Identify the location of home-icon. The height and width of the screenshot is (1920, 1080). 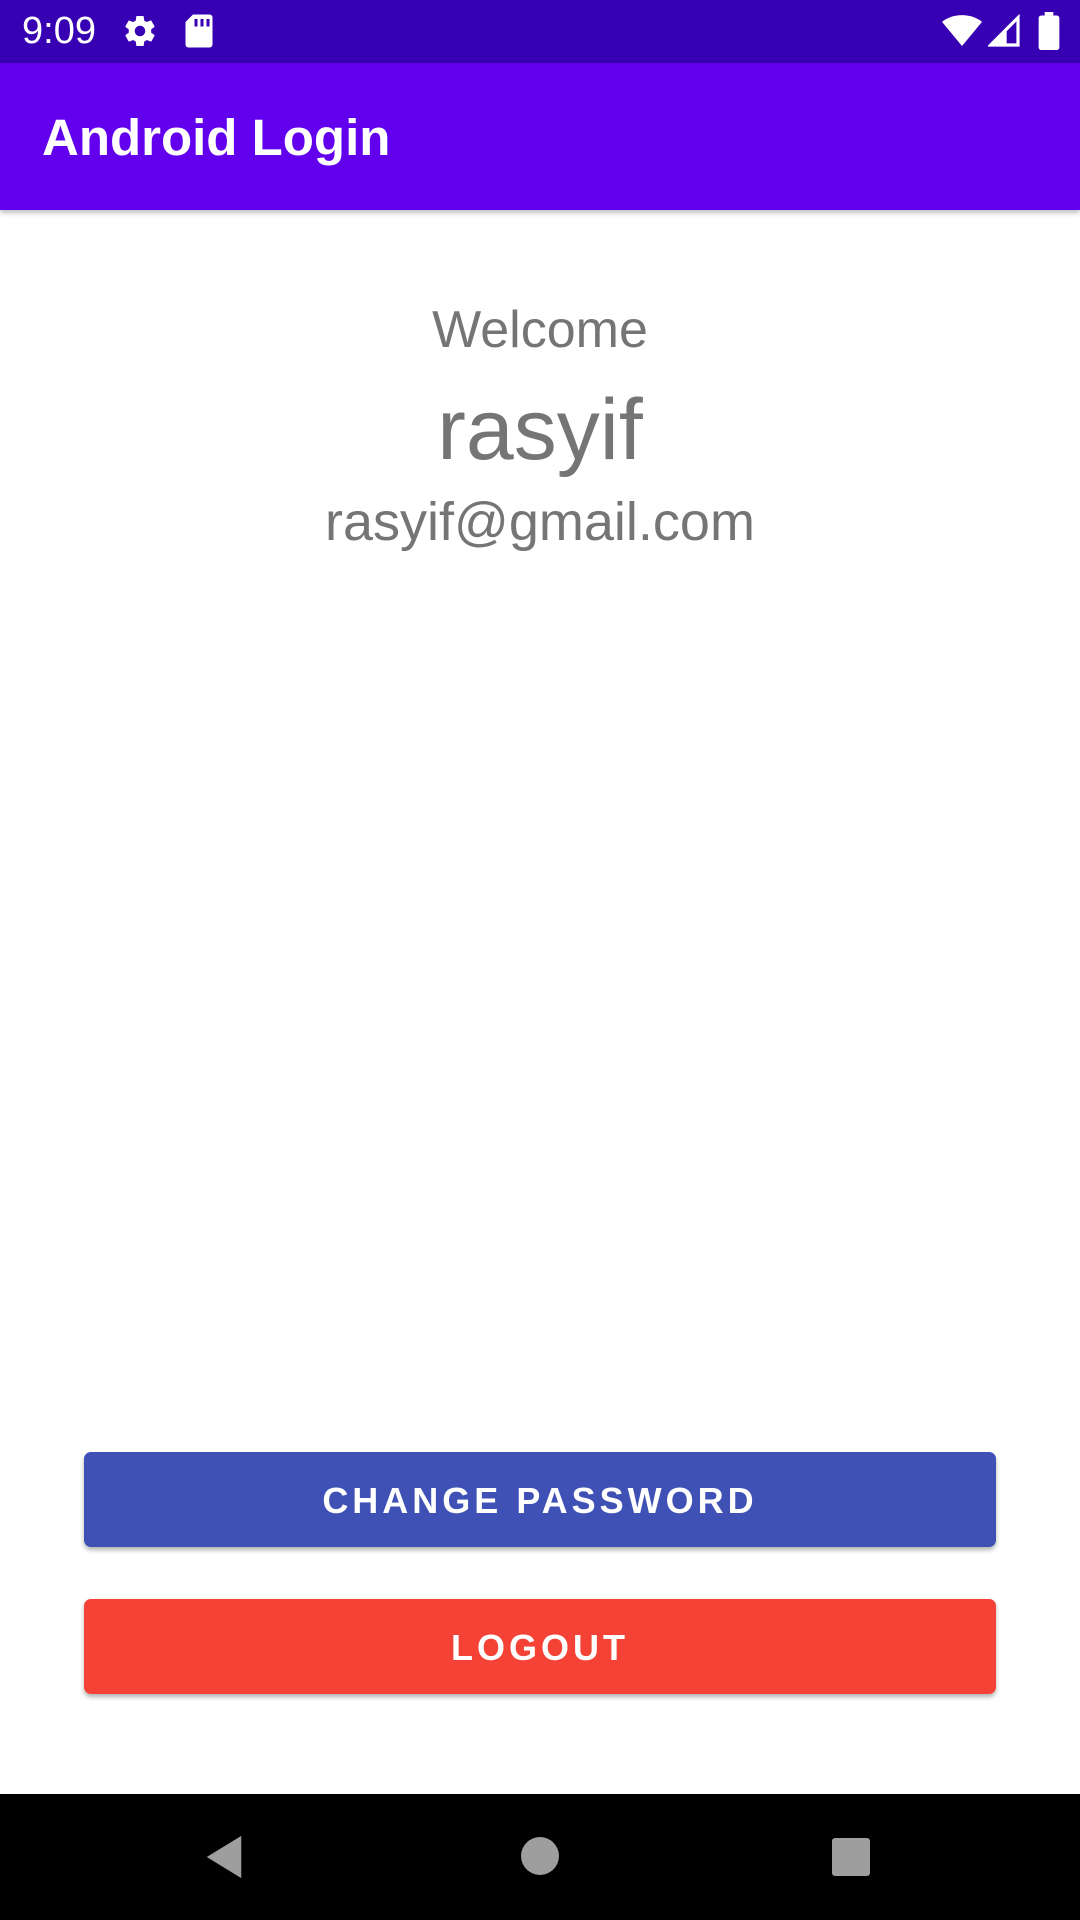
(540, 1856).